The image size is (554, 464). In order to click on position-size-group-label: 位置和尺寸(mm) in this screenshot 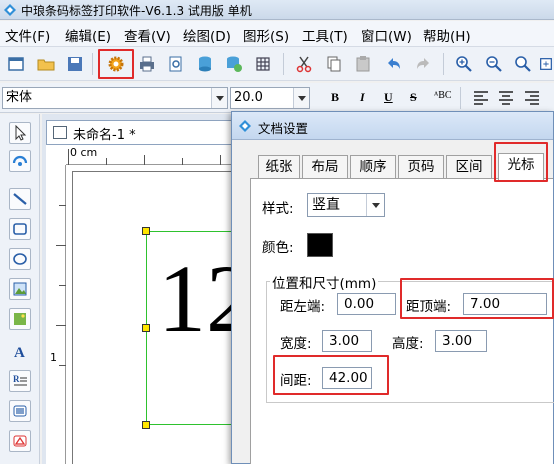, I will do `click(324, 282)`.